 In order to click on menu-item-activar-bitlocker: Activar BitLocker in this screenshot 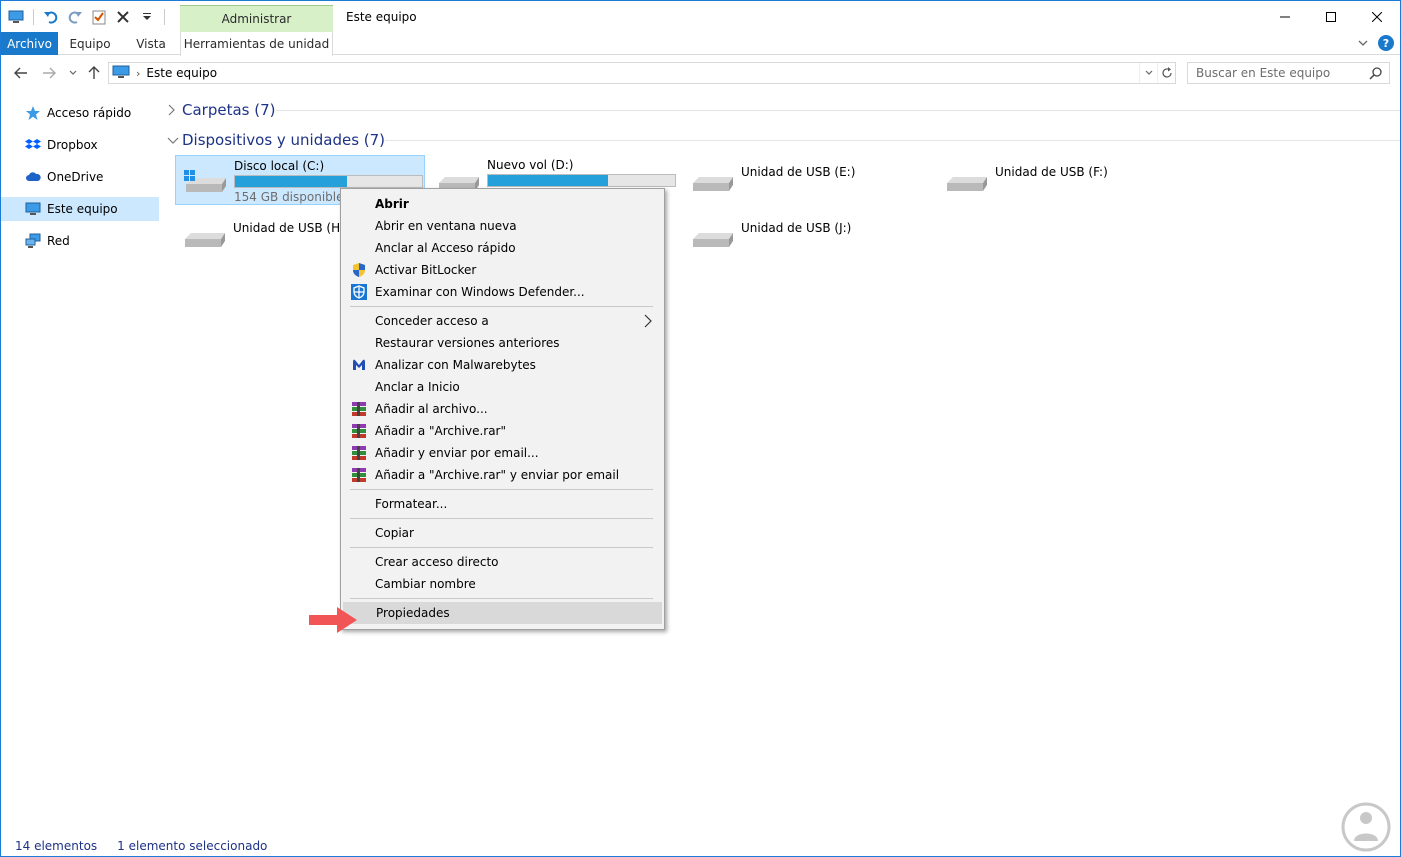, I will do `click(502, 270)`.